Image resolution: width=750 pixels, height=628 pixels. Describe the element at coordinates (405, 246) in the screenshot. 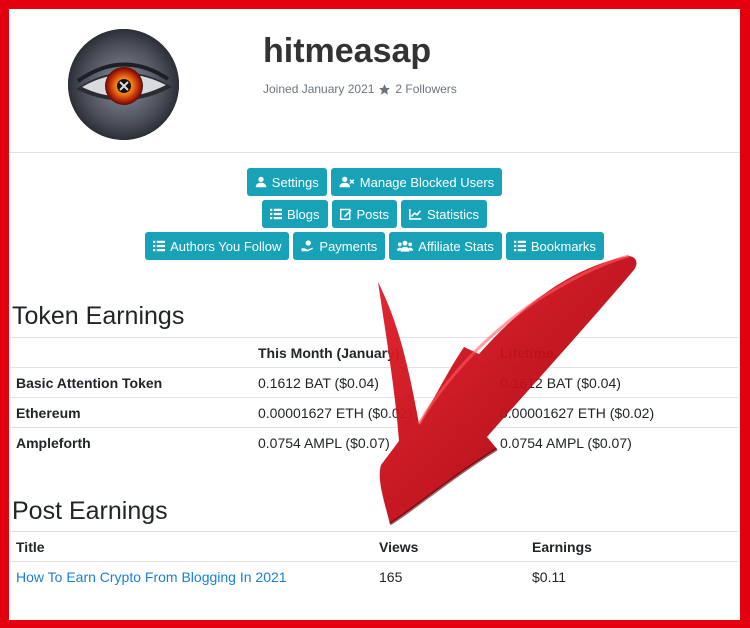

I see `users-icon` at that location.